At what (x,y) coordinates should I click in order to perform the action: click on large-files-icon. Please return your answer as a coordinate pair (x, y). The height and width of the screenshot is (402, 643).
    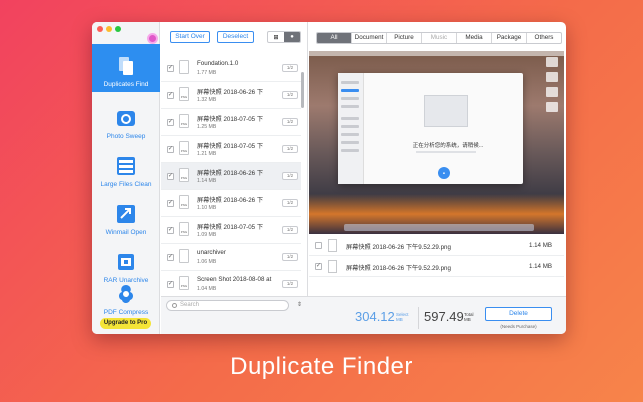
    Looking at the image, I should click on (126, 166).